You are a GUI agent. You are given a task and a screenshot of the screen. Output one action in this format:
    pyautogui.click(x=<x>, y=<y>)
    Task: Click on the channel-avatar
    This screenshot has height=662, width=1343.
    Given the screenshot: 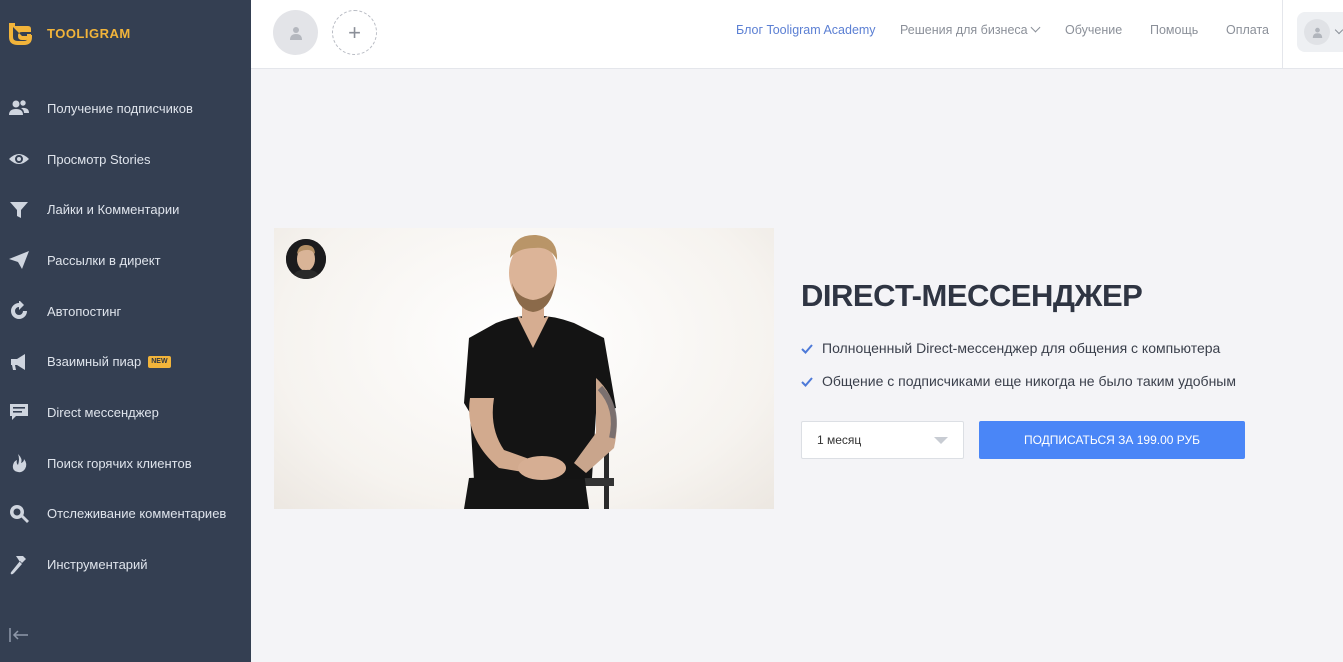 What is the action you would take?
    pyautogui.click(x=306, y=259)
    